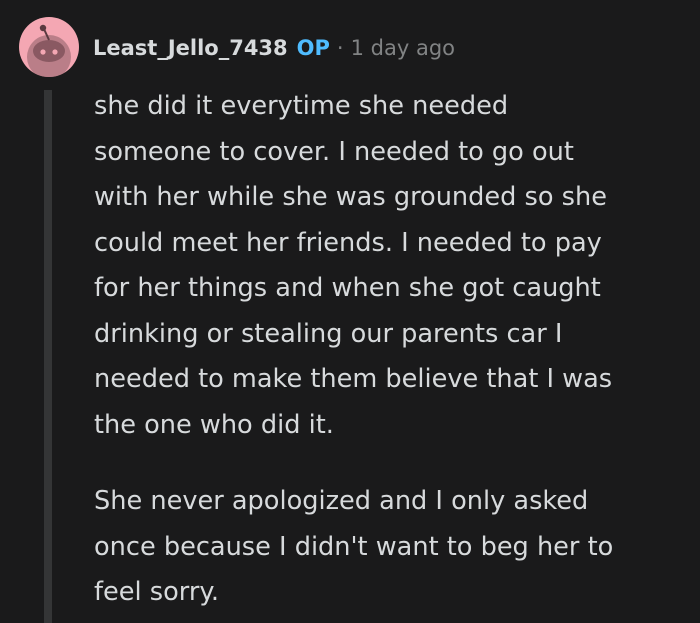 The image size is (700, 623). I want to click on comment-meta: Least_Jello_7438 OP · 1 day ago, so click(274, 48).